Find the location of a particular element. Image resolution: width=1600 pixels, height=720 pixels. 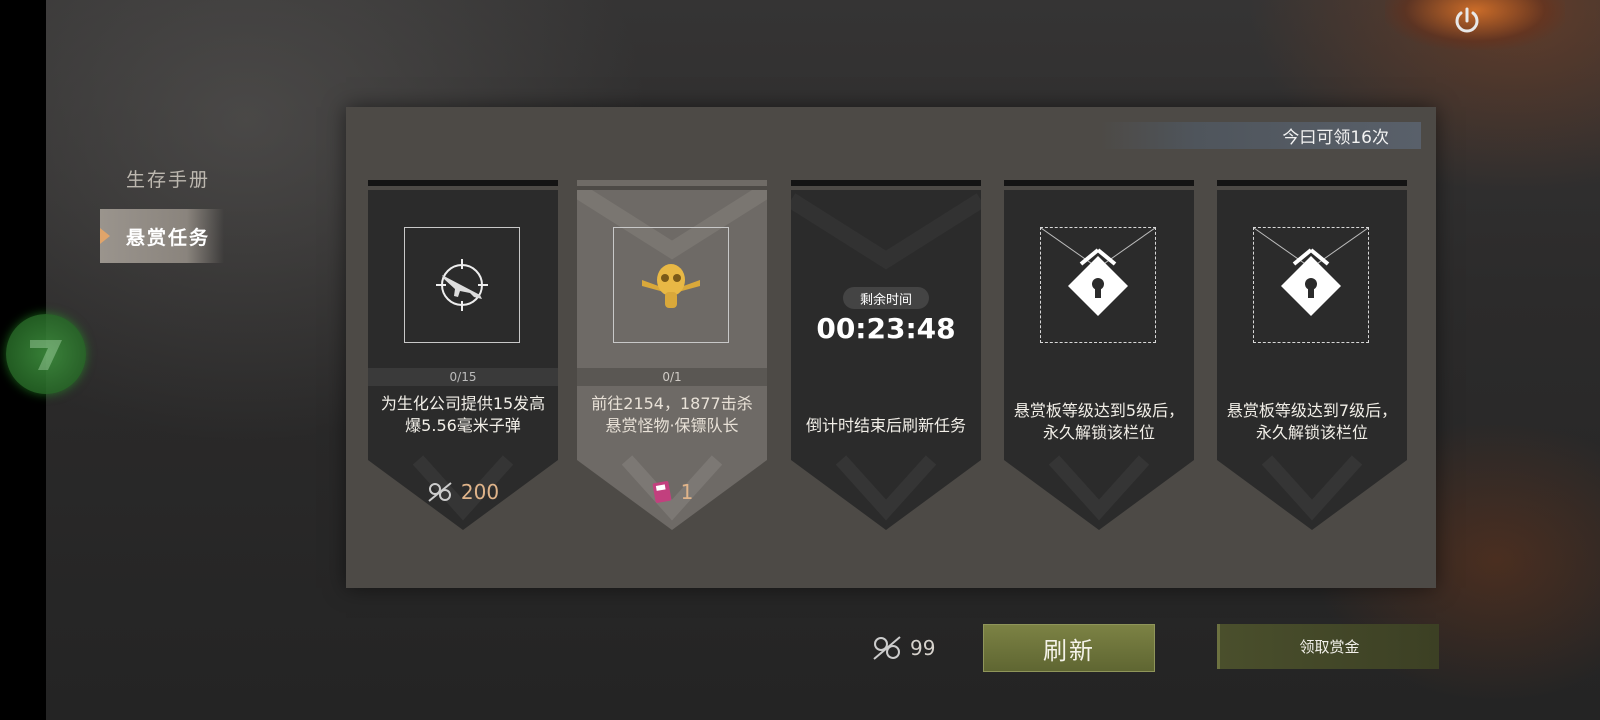

reward: 200 is located at coordinates (463, 492).